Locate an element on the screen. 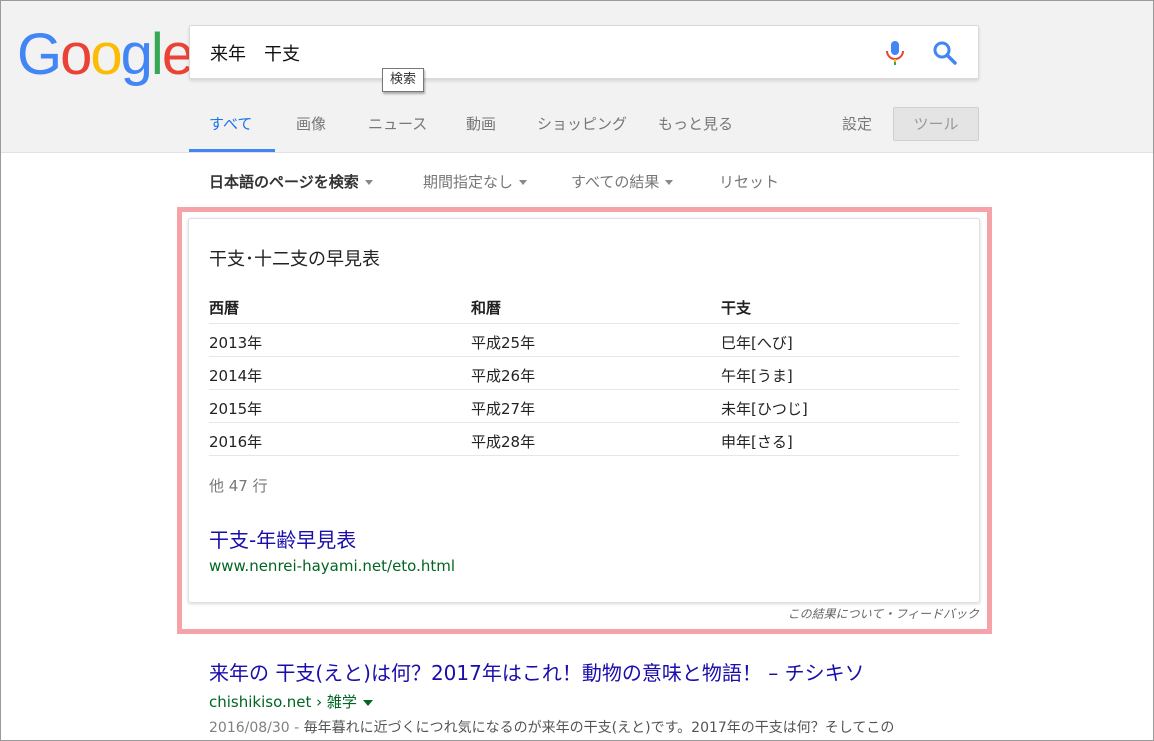 Image resolution: width=1154 pixels, height=741 pixels. filter-language: 日本語のページを検索 is located at coordinates (291, 181).